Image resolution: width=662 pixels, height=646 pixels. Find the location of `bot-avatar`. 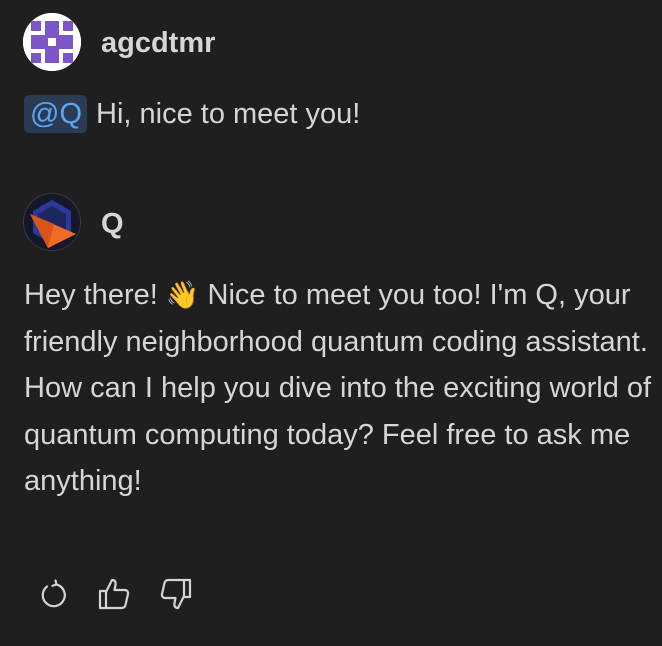

bot-avatar is located at coordinates (52, 222).